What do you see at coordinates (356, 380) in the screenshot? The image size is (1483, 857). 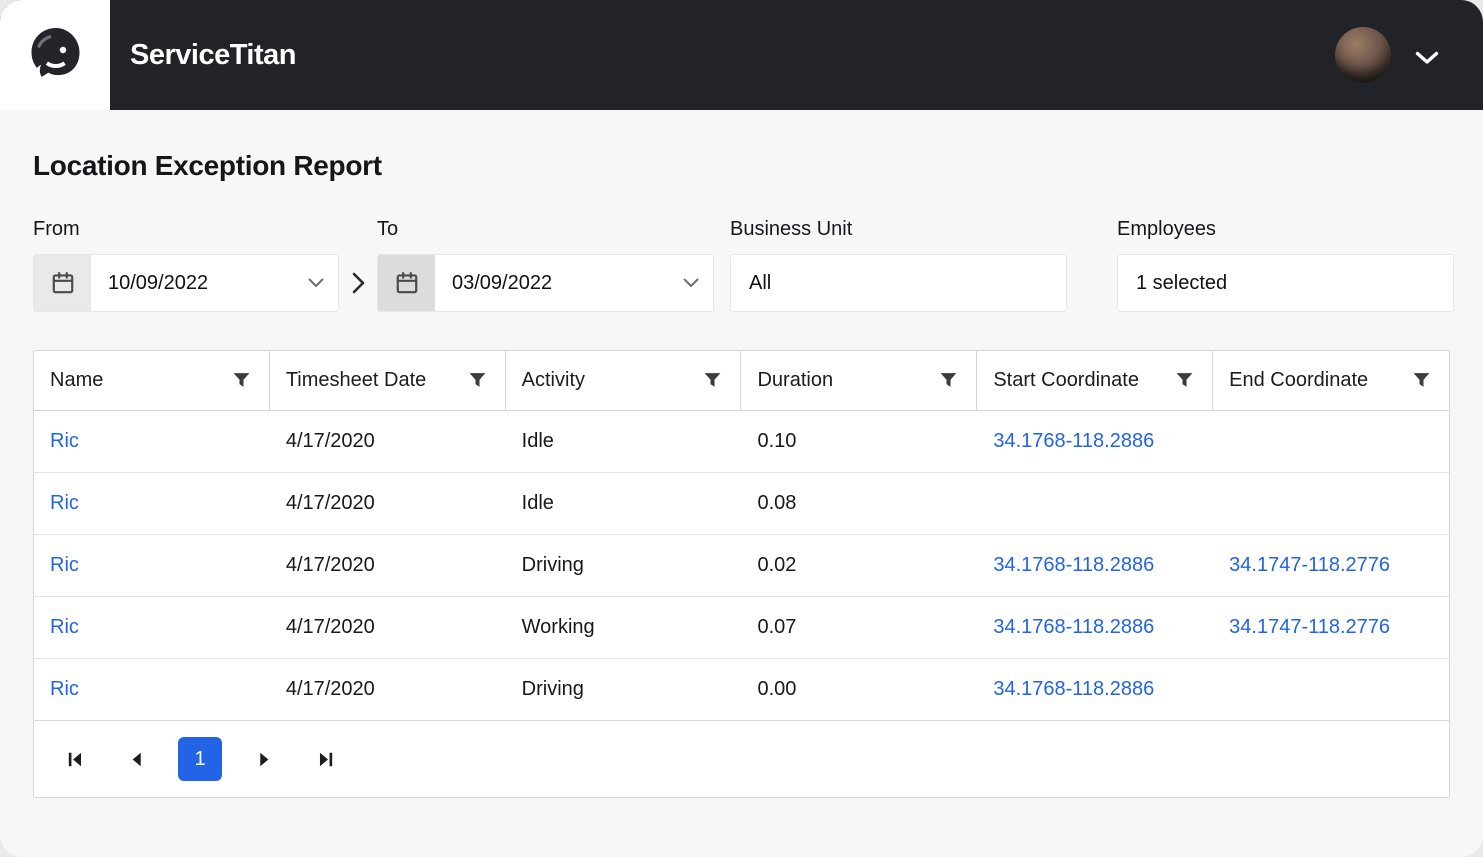 I see `column-label: Timesheet Date` at bounding box center [356, 380].